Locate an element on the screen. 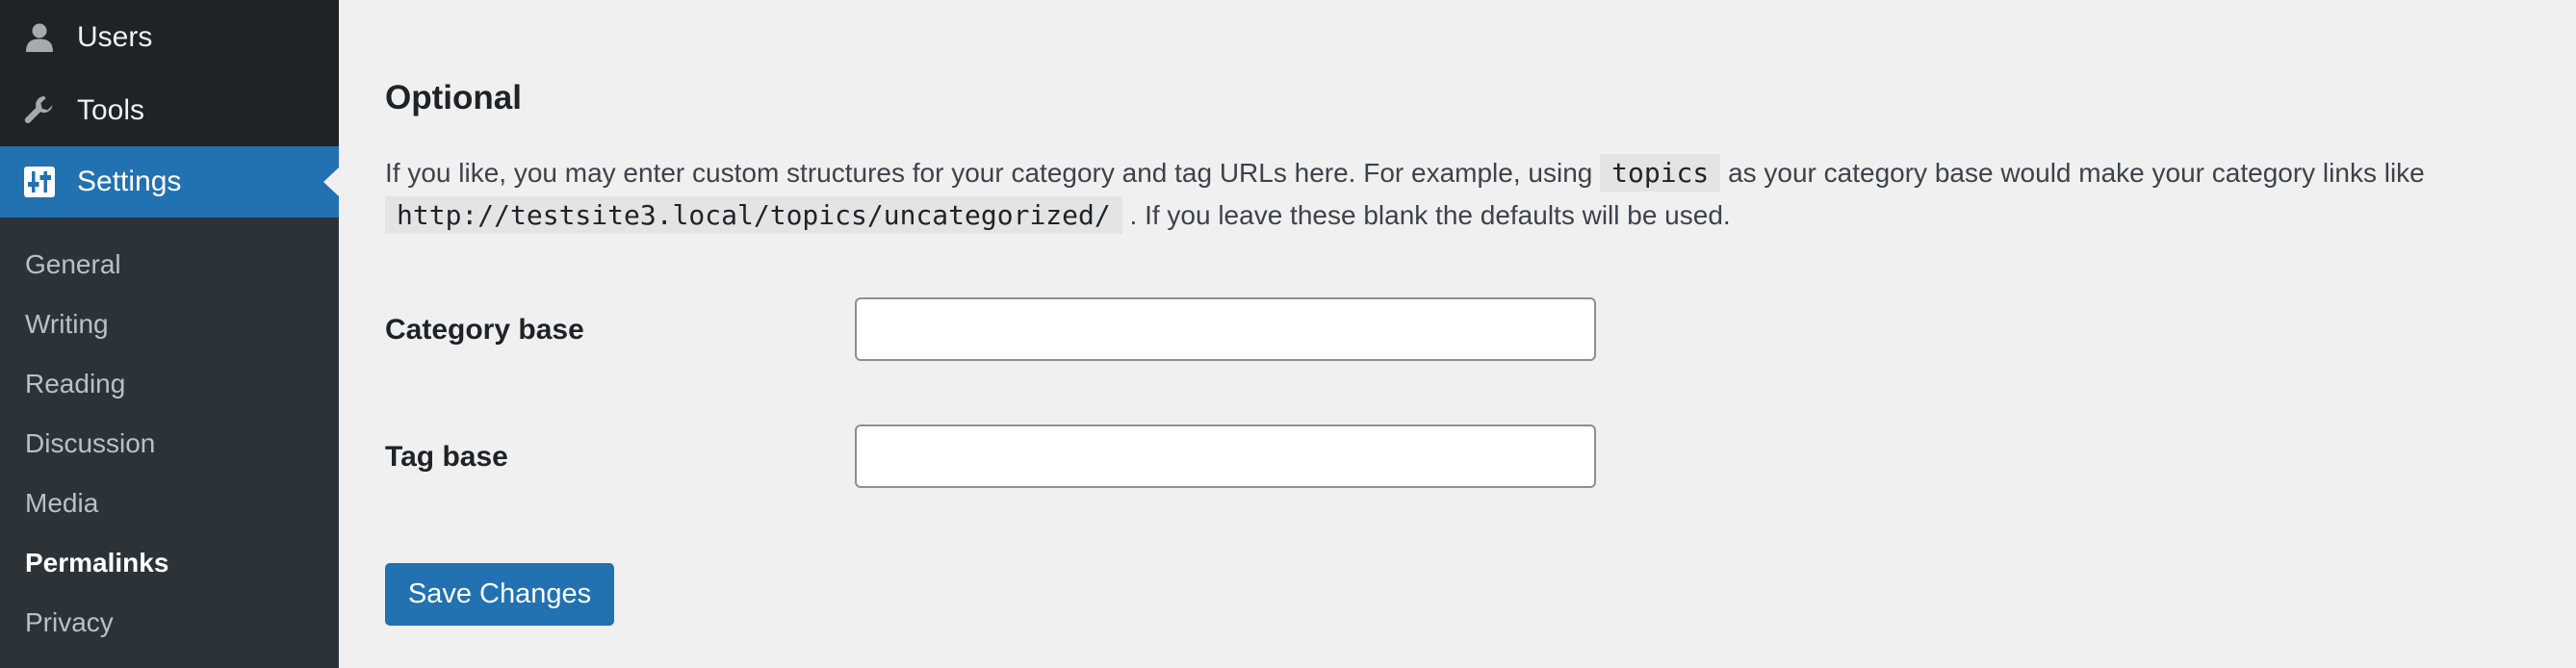 Image resolution: width=2576 pixels, height=668 pixels. settings-sliders-icon is located at coordinates (39, 182).